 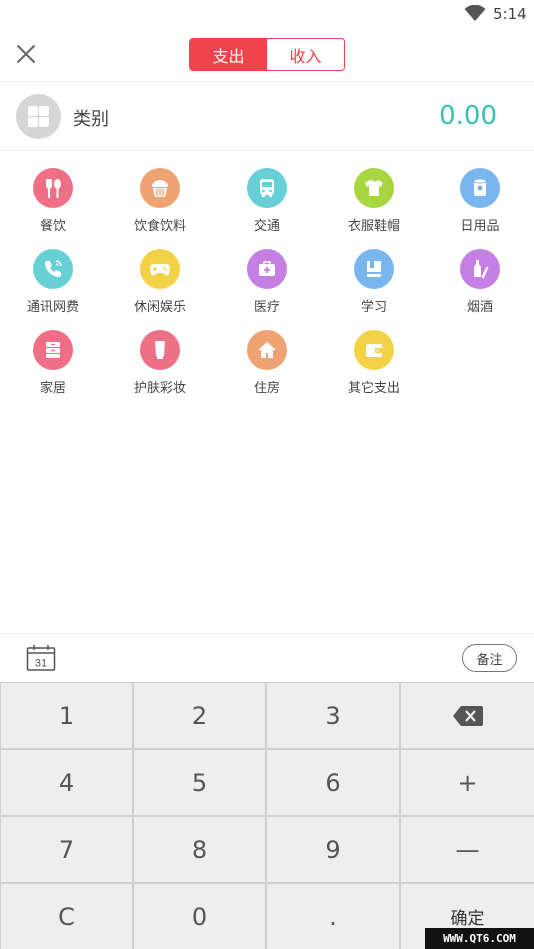 What do you see at coordinates (479, 938) in the screenshot?
I see `watermark: WWW.QT6.COM` at bounding box center [479, 938].